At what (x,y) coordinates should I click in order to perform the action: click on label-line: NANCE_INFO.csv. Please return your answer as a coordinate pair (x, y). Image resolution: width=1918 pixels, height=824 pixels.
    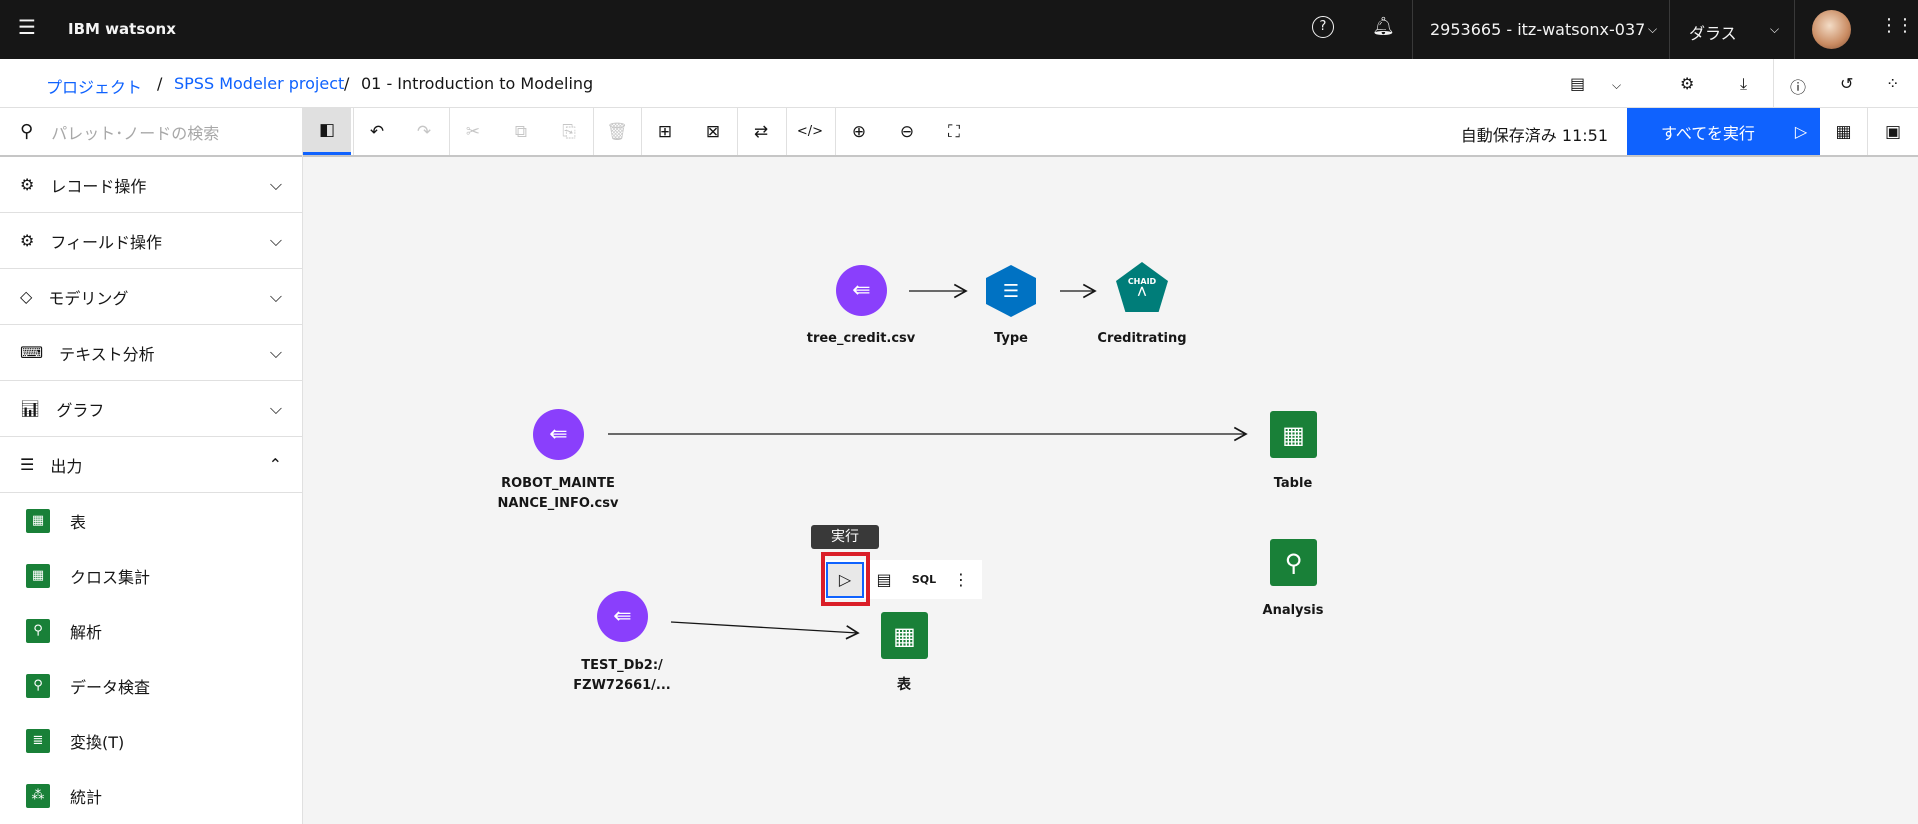
    Looking at the image, I should click on (558, 503).